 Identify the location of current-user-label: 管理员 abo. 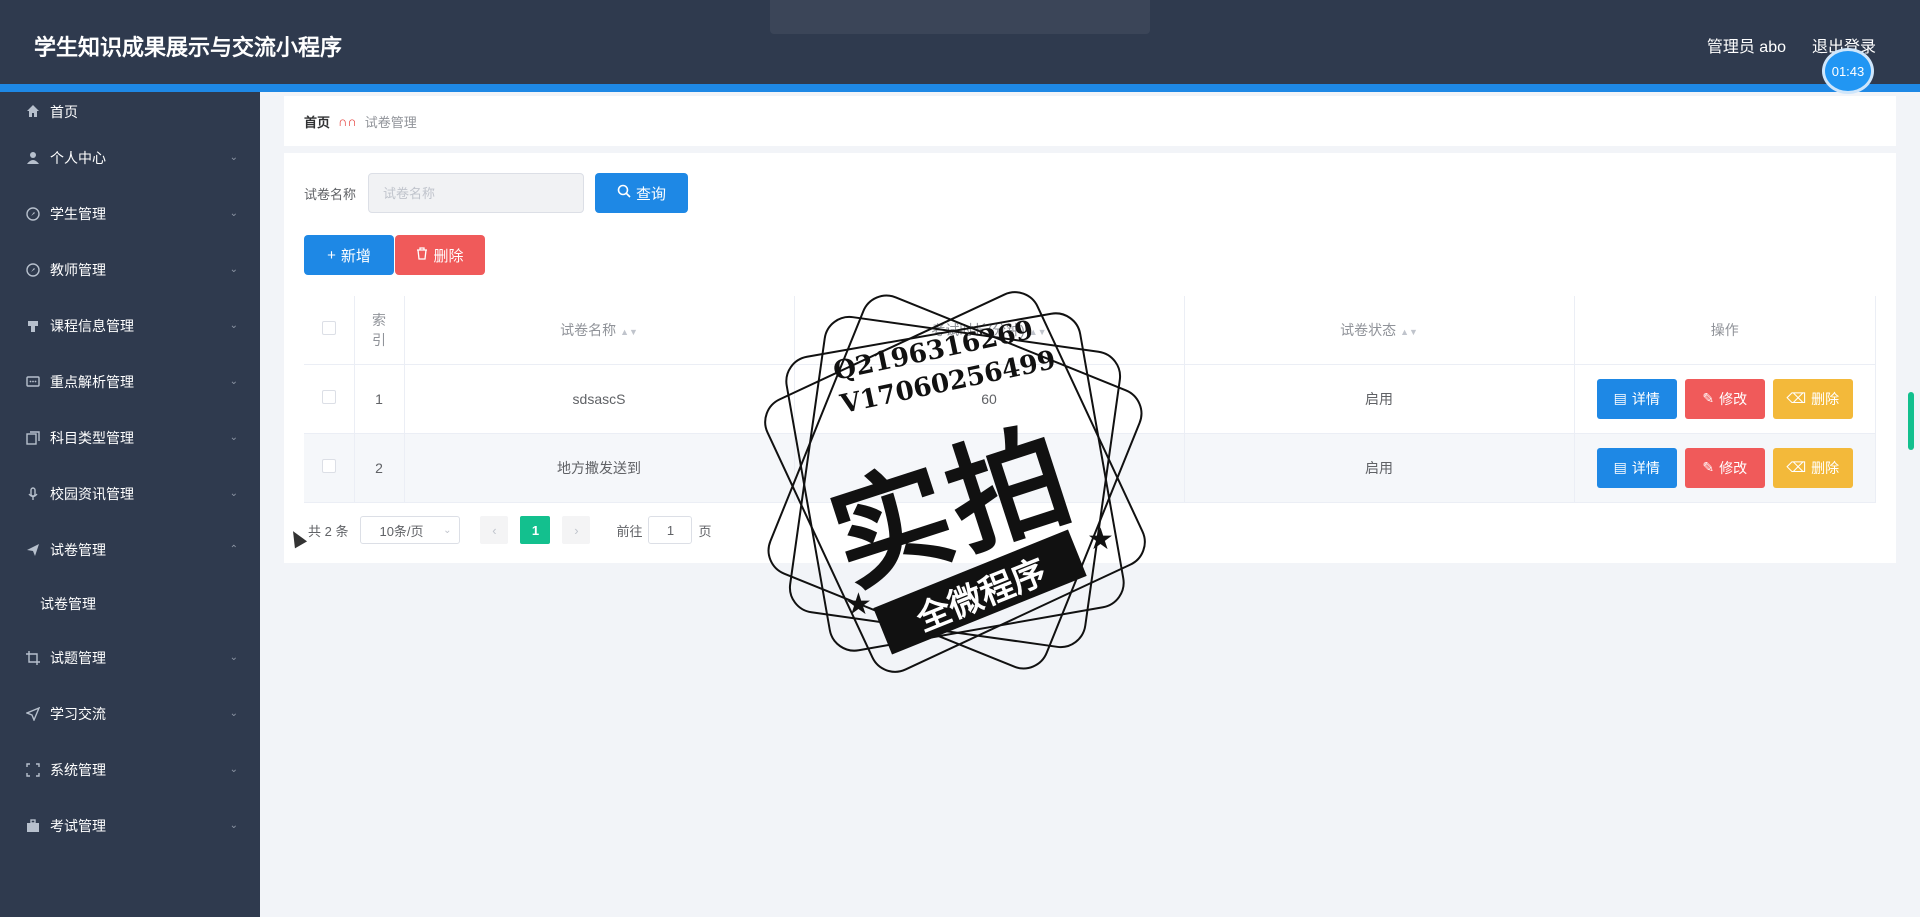
(1746, 47).